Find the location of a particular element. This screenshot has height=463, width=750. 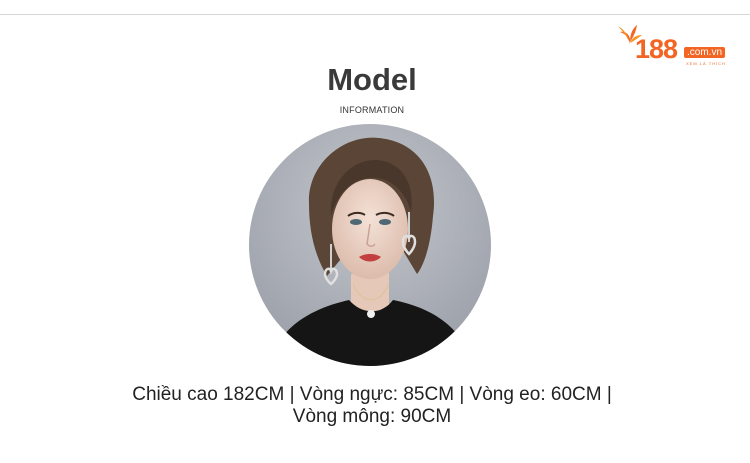

logo-digits: 188 is located at coordinates (656, 49).